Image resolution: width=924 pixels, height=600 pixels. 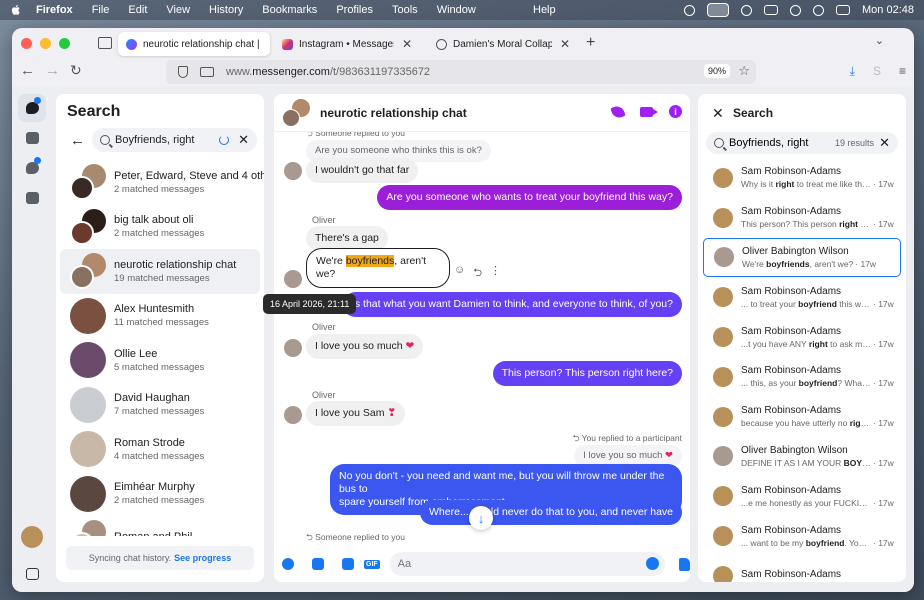 I want to click on scroll-to-bottom-button: ↓, so click(x=481, y=518).